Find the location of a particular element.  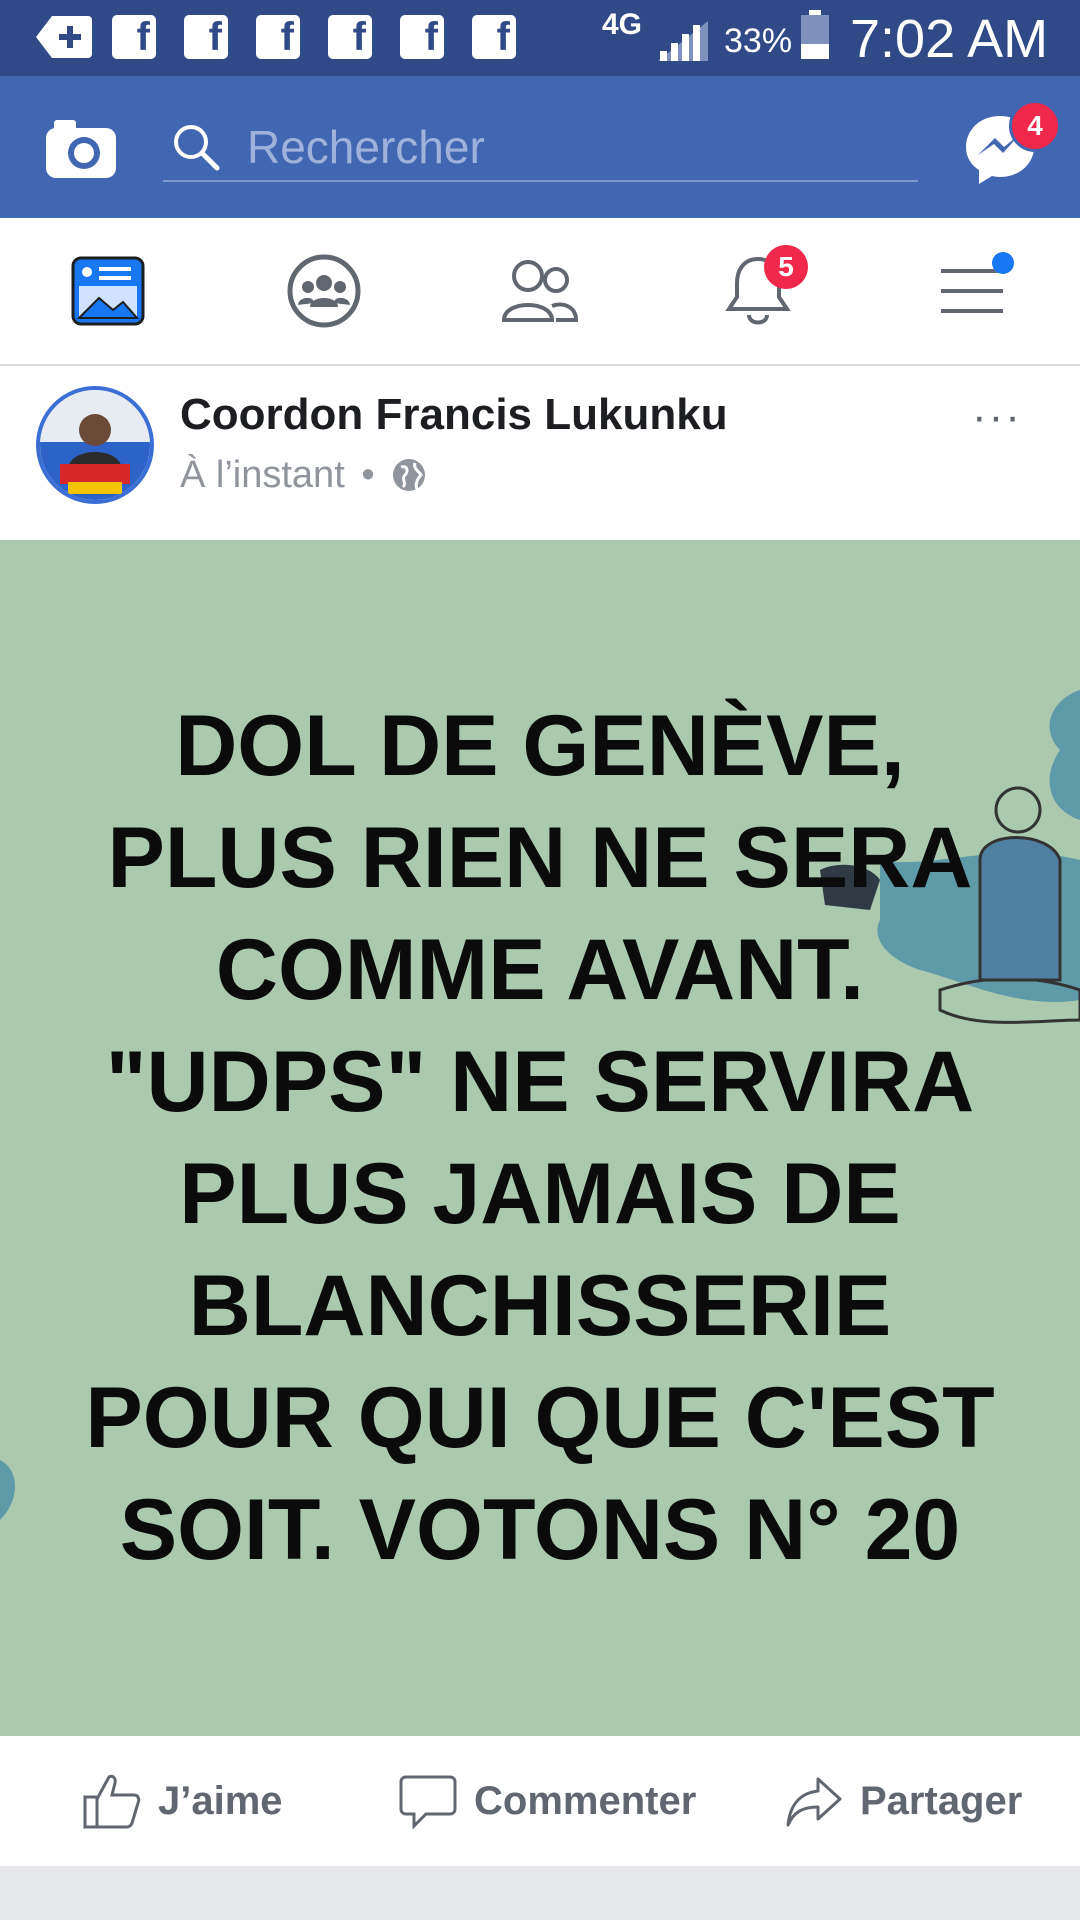

globe-icon is located at coordinates (409, 475).